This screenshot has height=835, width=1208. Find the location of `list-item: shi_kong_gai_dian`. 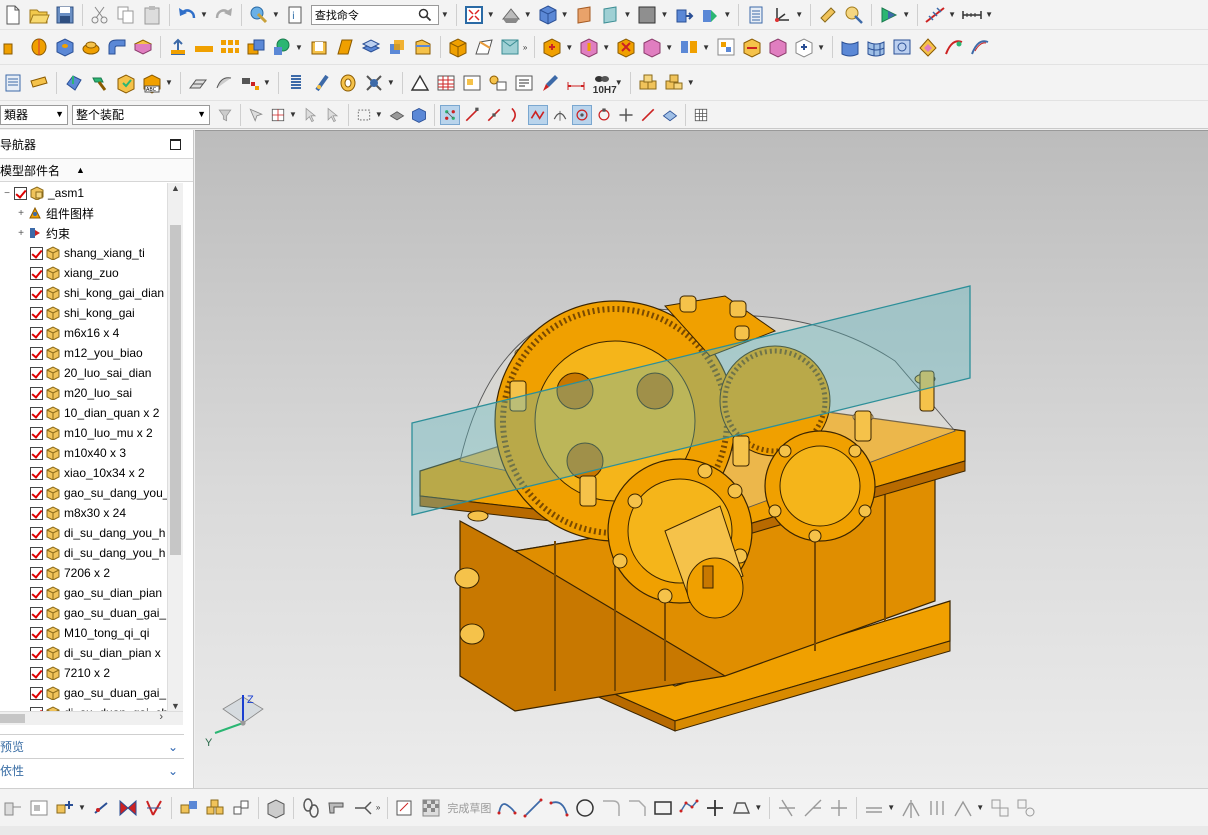

list-item: shi_kong_gai_dian is located at coordinates (91, 293).